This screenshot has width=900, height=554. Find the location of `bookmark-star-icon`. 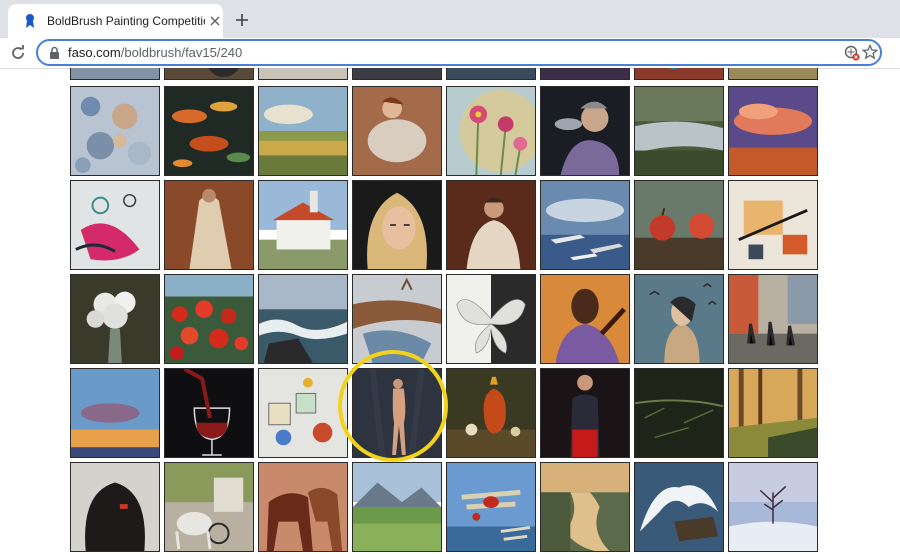

bookmark-star-icon is located at coordinates (870, 51).